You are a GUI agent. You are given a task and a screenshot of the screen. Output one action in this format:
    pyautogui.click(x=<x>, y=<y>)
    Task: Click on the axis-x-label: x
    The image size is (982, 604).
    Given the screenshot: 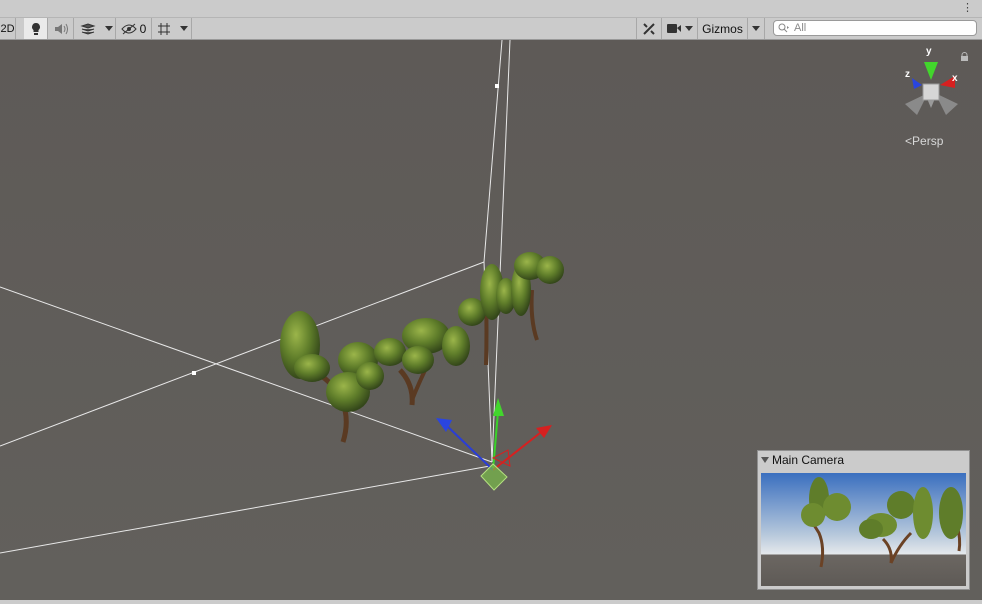 What is the action you would take?
    pyautogui.click(x=955, y=78)
    